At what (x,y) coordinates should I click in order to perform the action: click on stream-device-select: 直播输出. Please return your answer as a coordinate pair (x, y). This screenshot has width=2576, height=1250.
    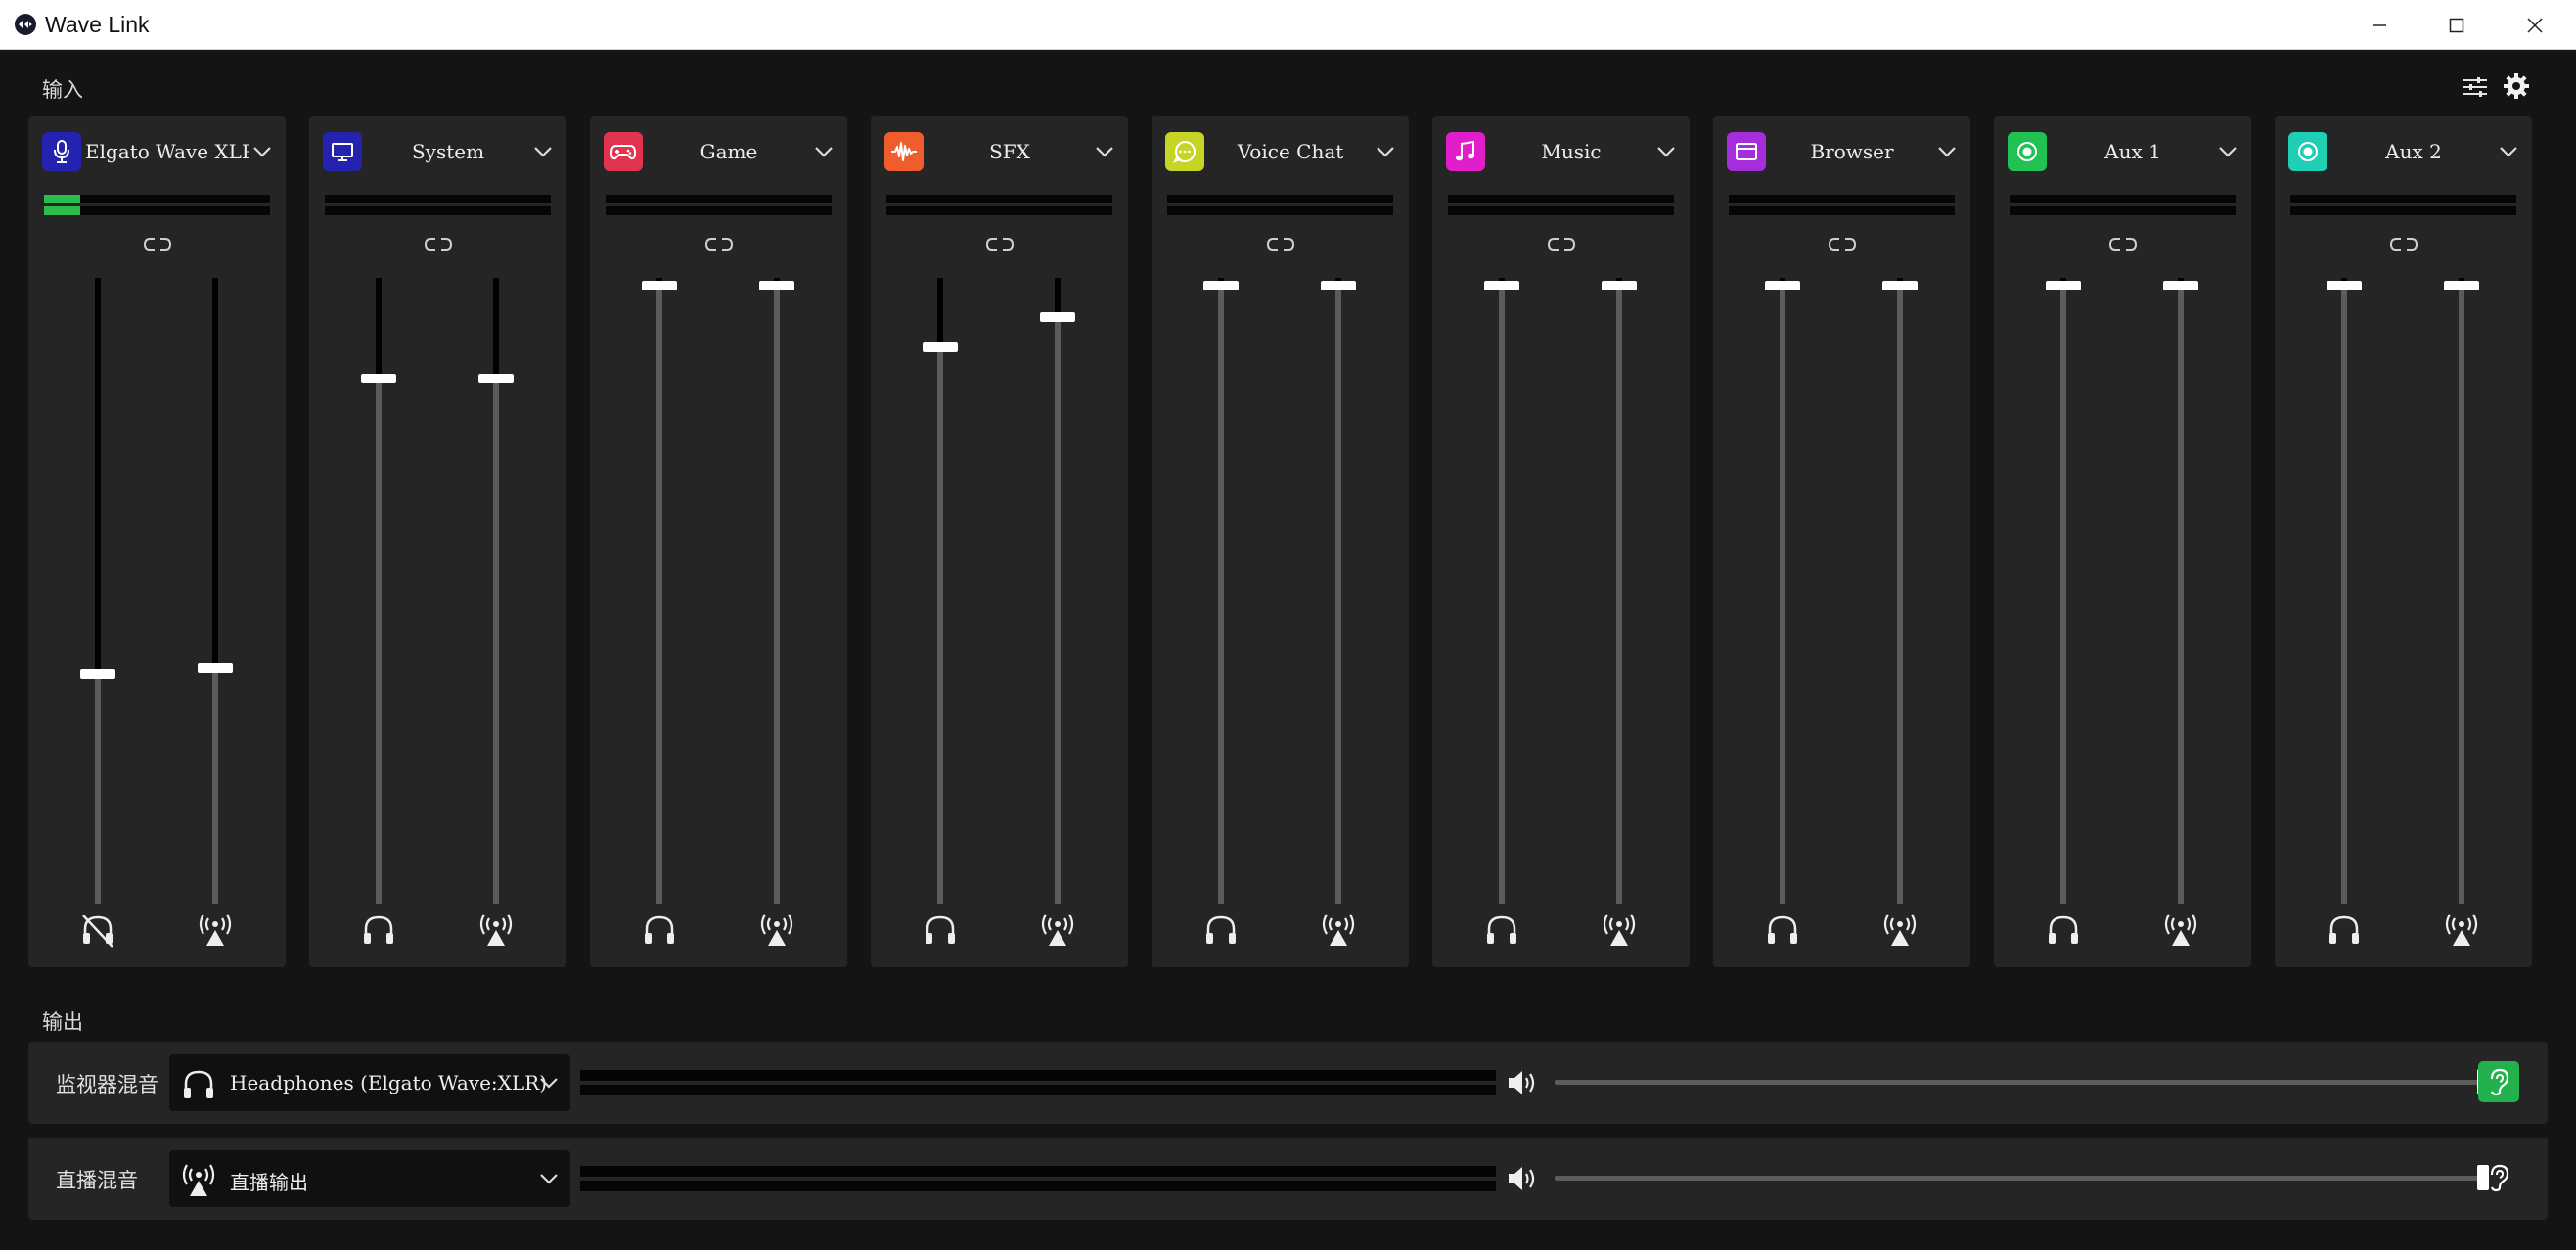
    Looking at the image, I should click on (369, 1178).